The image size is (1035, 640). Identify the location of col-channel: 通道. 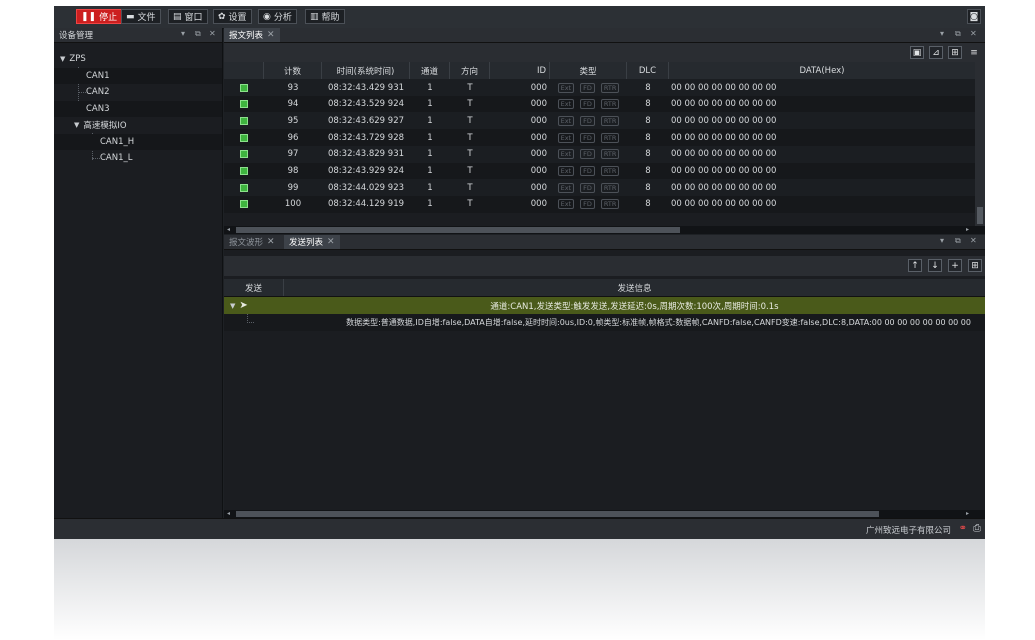
(430, 70).